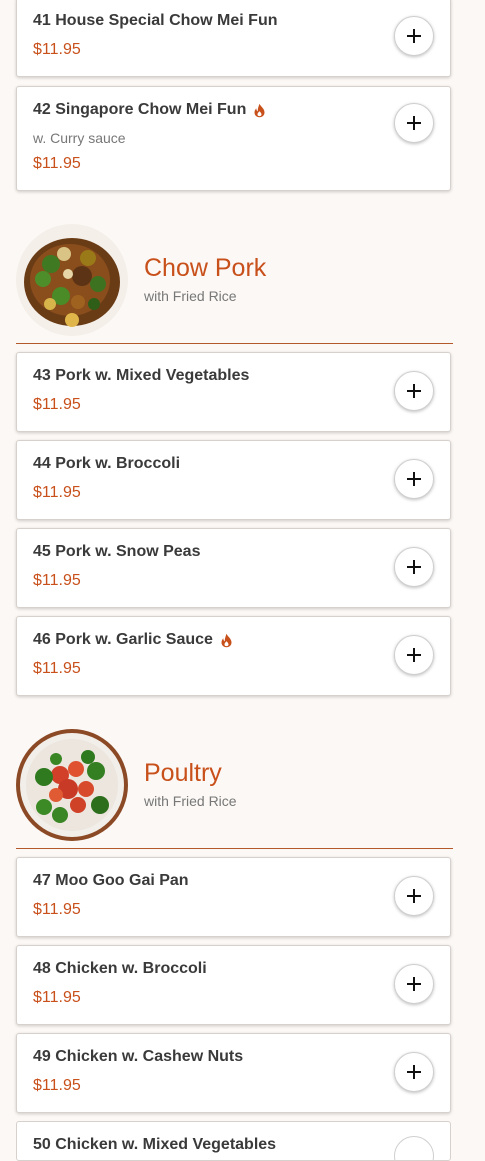 This screenshot has width=485, height=1161. I want to click on menu-item-card: 44 Pork w. Broccoli $11.95, so click(233, 480).